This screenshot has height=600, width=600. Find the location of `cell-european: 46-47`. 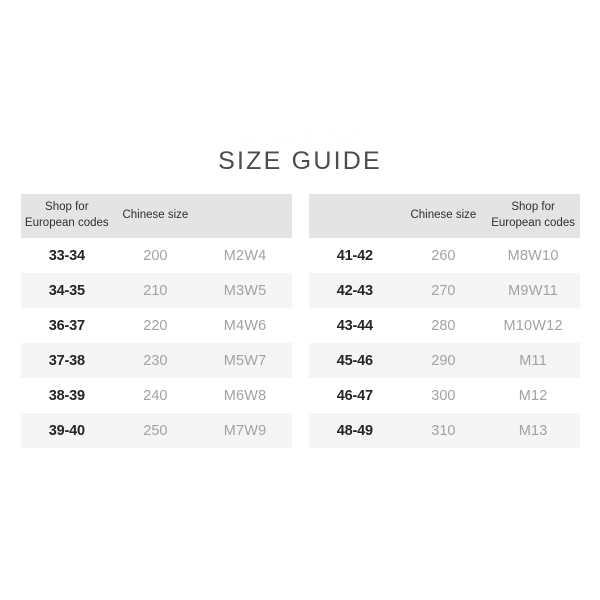

cell-european: 46-47 is located at coordinates (354, 395).